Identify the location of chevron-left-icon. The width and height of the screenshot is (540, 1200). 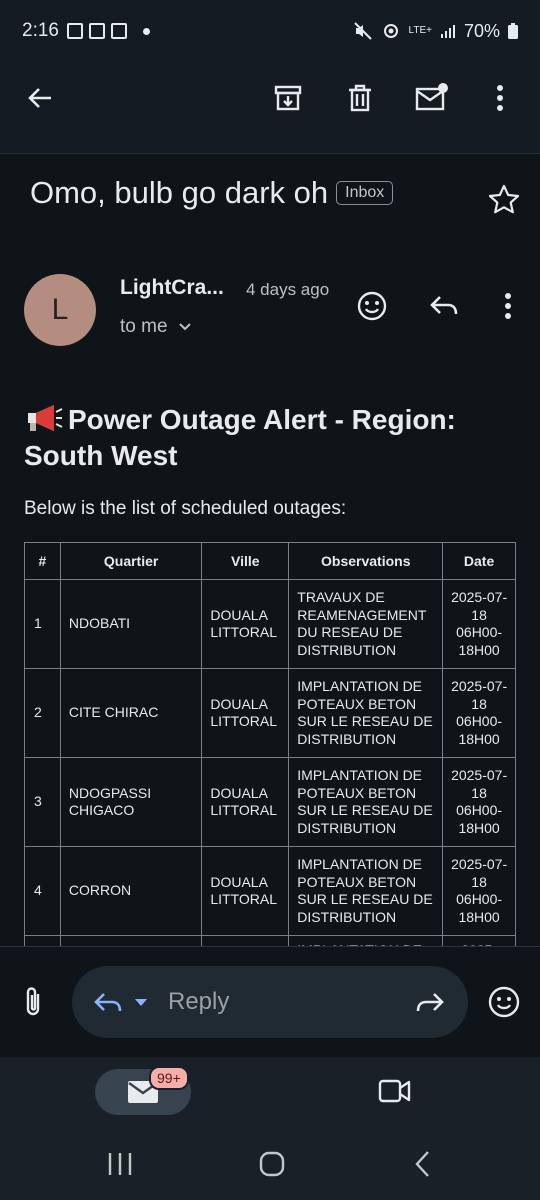
(422, 1164).